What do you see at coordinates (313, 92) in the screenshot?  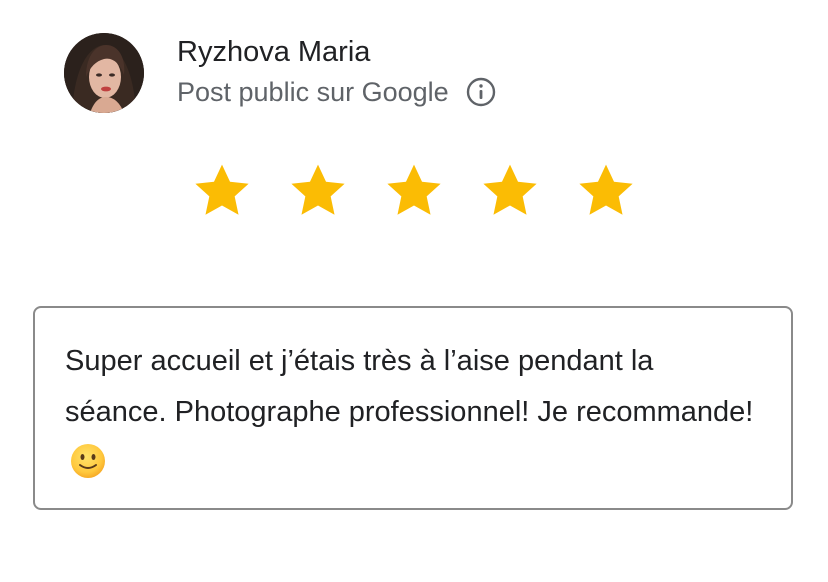 I see `visibility-note: Post public sur Google` at bounding box center [313, 92].